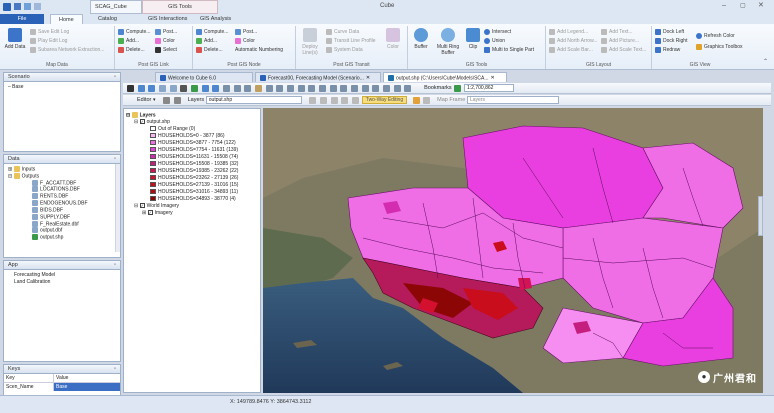 The width and height of the screenshot is (774, 413). I want to click on legend-class: HOUSEHOLDS=3877 - 7754 (122), so click(204, 143).